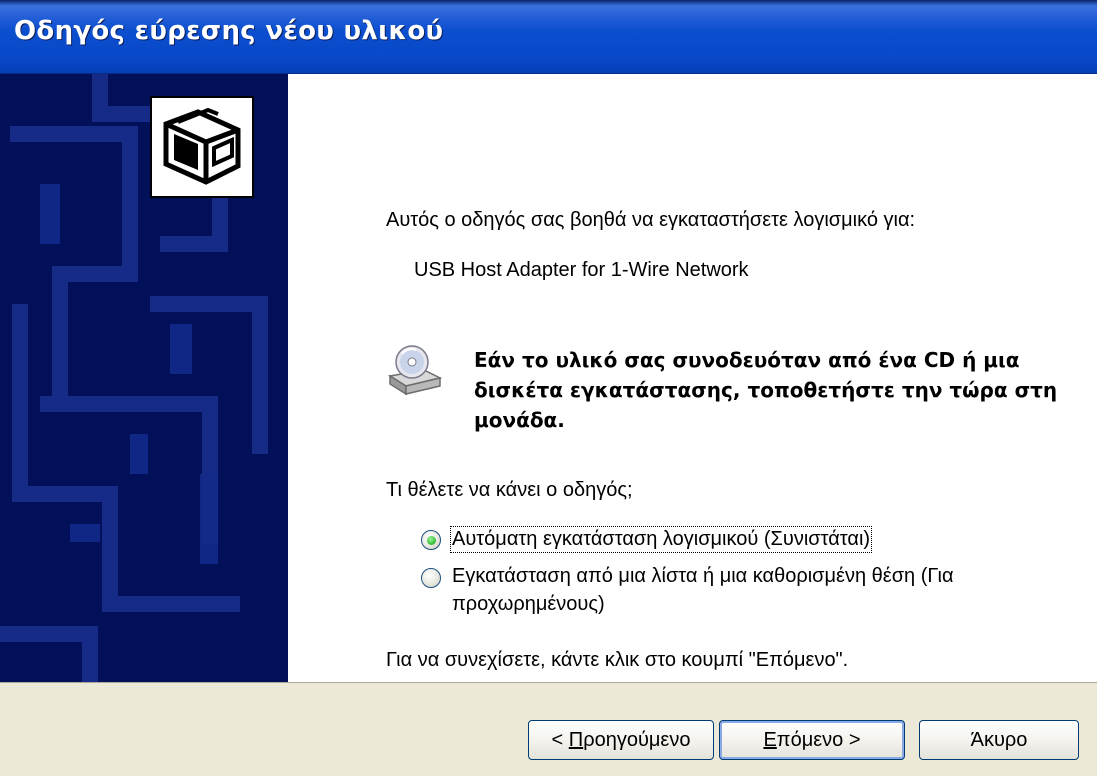  What do you see at coordinates (202, 147) in the screenshot?
I see `hardware-card-icon` at bounding box center [202, 147].